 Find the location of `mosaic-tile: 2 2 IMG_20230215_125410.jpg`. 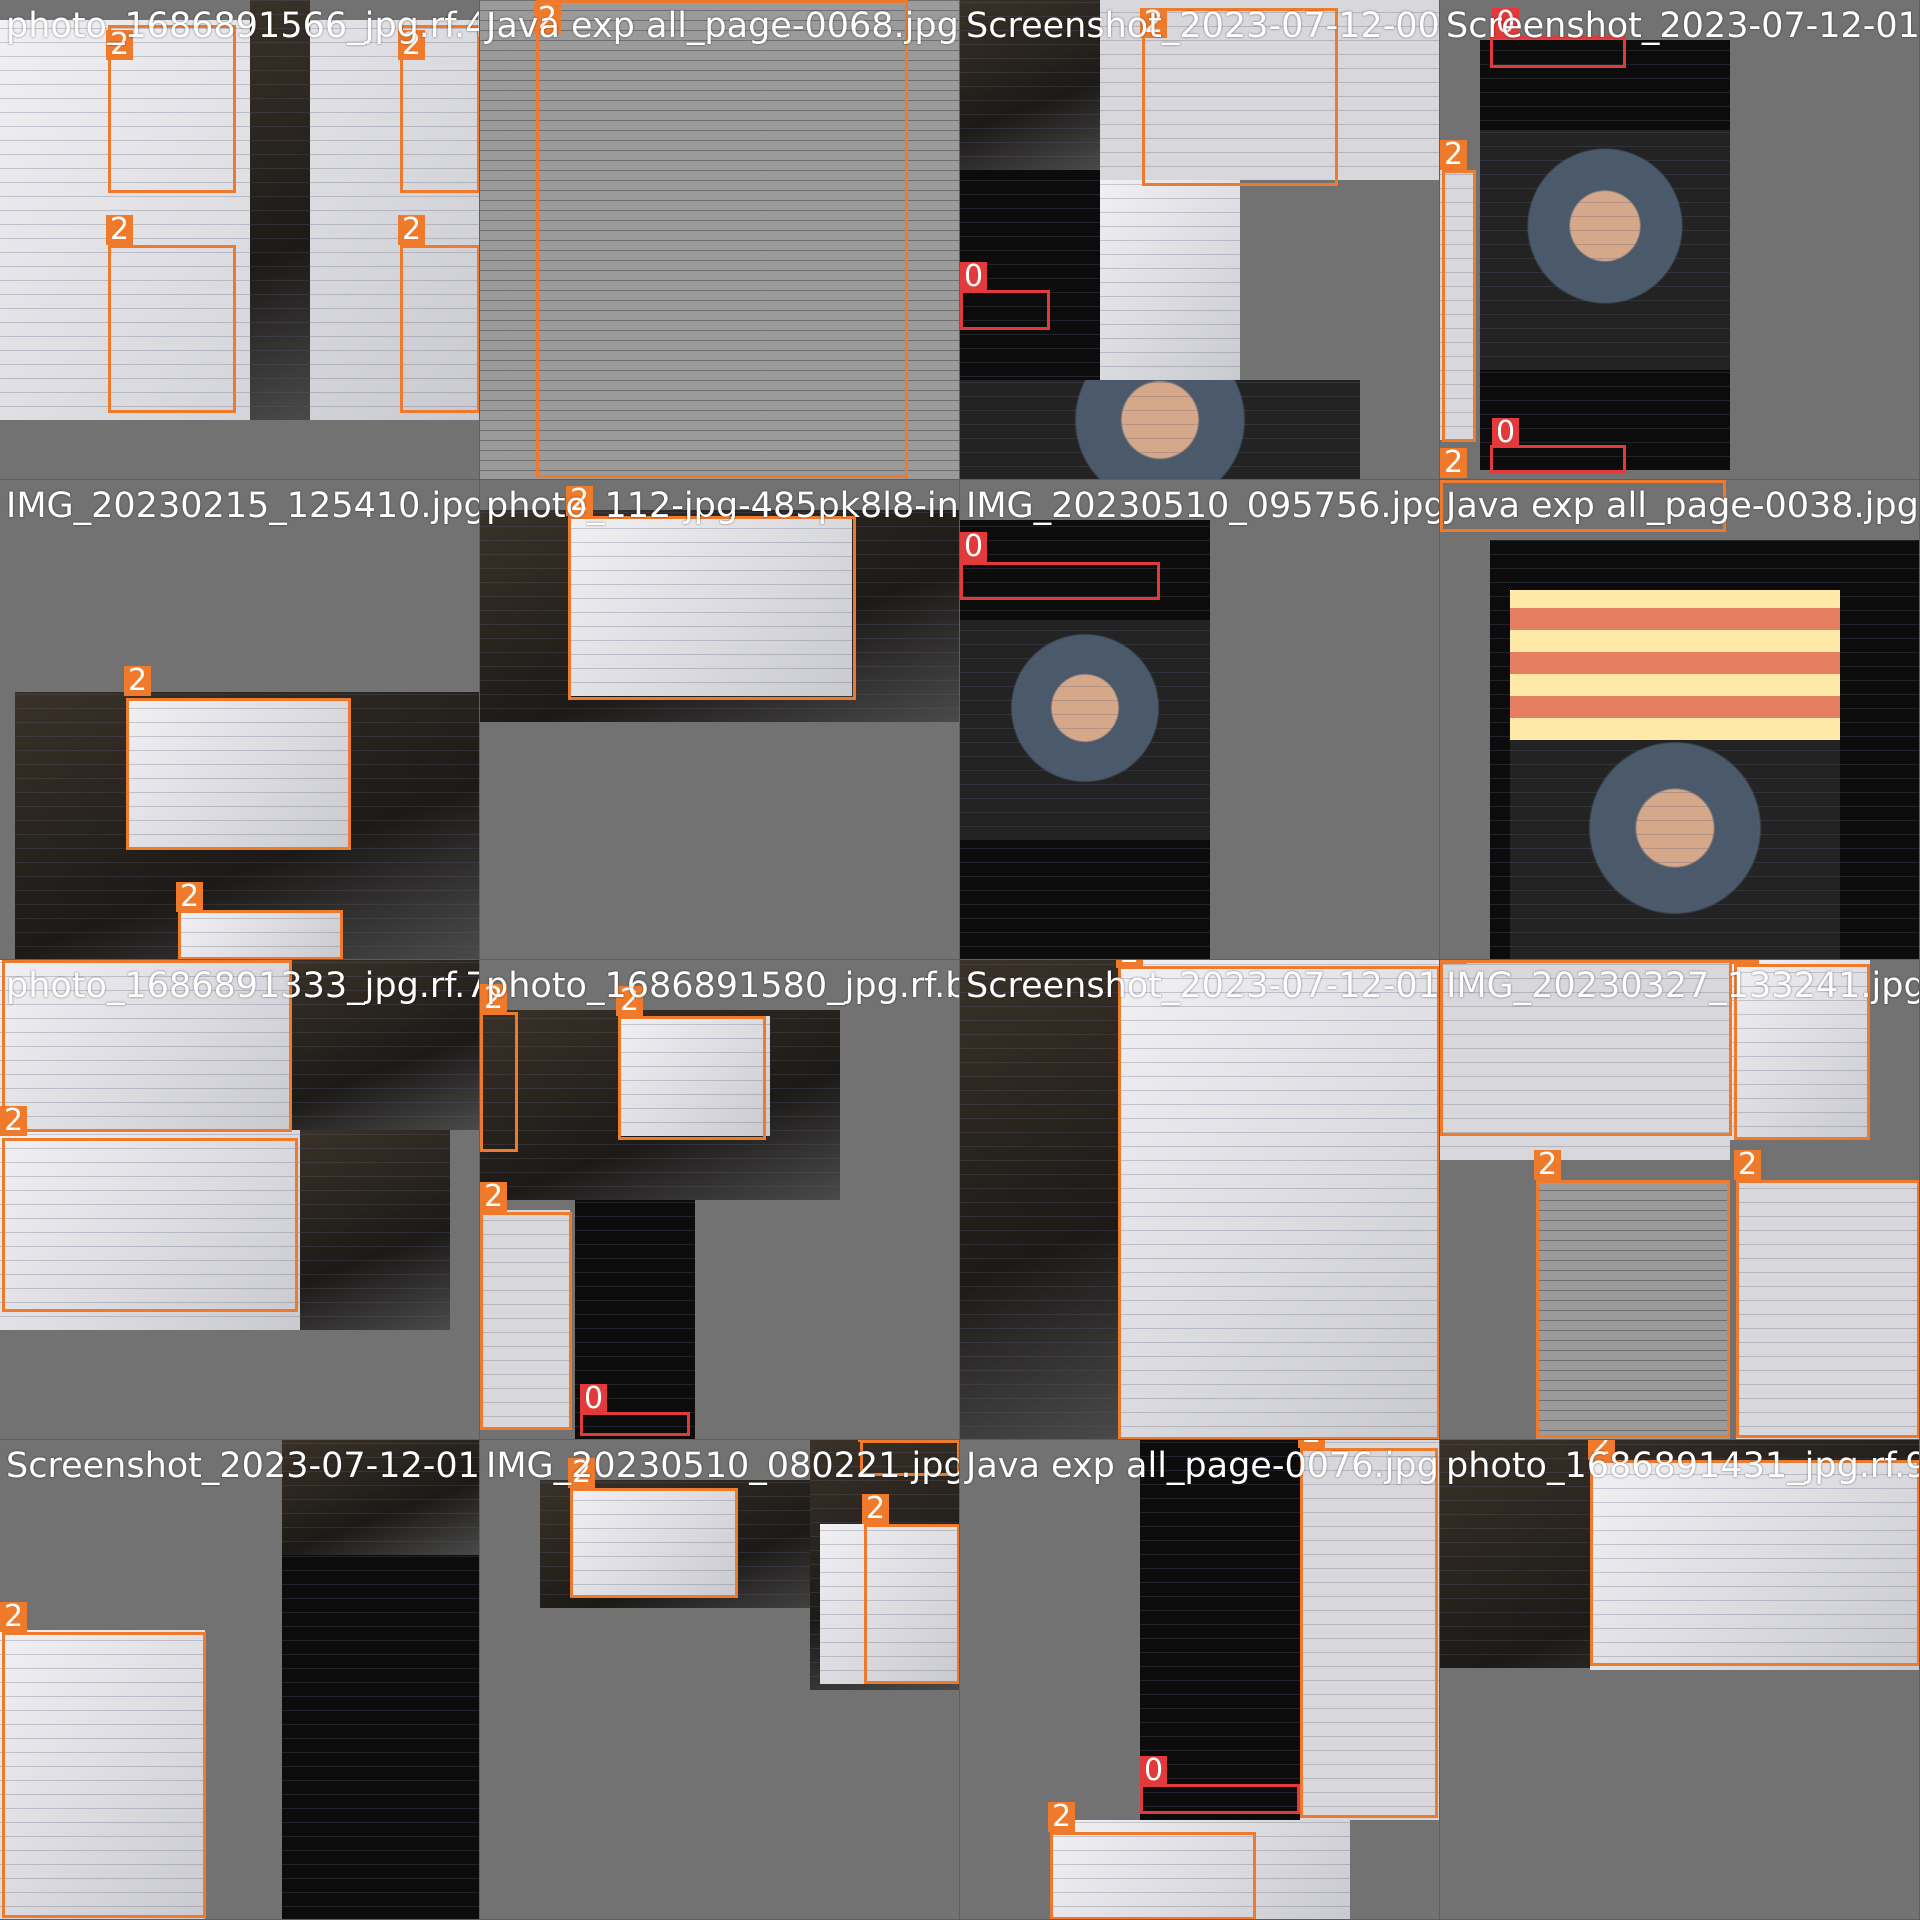

mosaic-tile: 2 2 IMG_20230215_125410.jpg is located at coordinates (240, 720).